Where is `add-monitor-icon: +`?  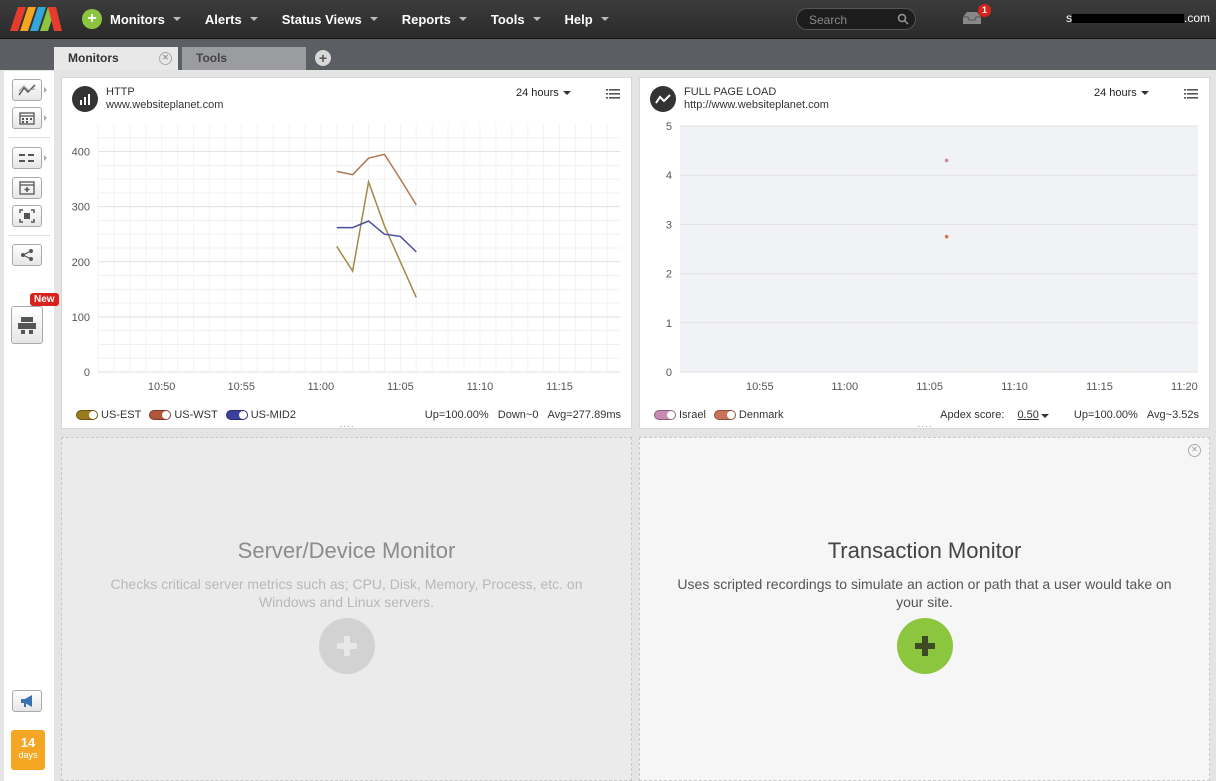 add-monitor-icon: + is located at coordinates (92, 19).